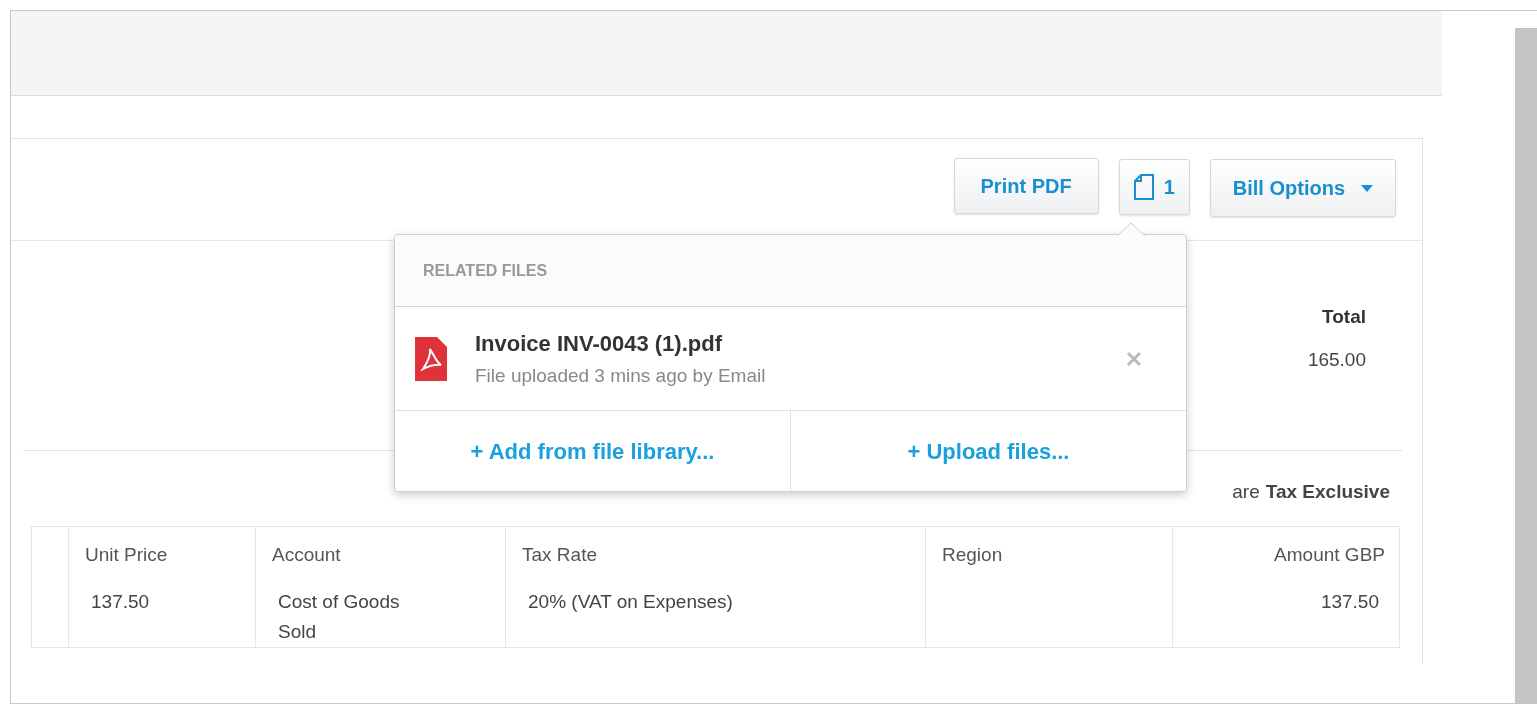 The image size is (1537, 704). What do you see at coordinates (306, 554) in the screenshot?
I see `column-header: Account` at bounding box center [306, 554].